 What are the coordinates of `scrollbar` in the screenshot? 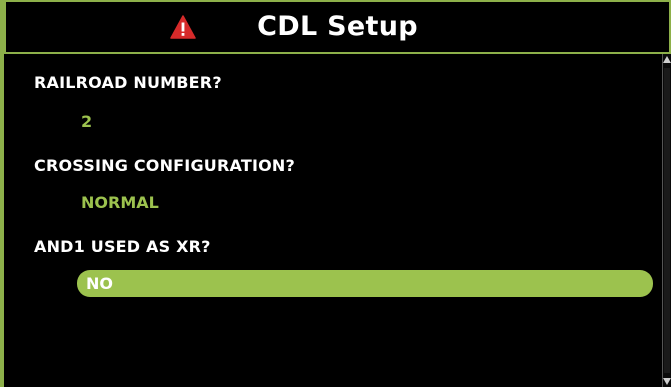 It's located at (666, 220).